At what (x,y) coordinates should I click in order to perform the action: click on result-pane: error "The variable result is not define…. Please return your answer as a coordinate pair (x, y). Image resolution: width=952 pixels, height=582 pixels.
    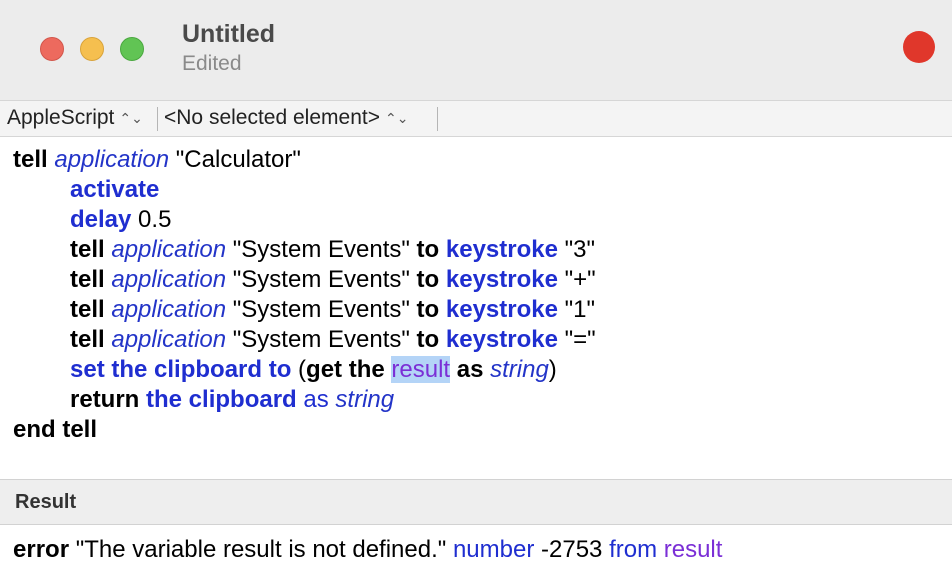
    Looking at the image, I should click on (476, 553).